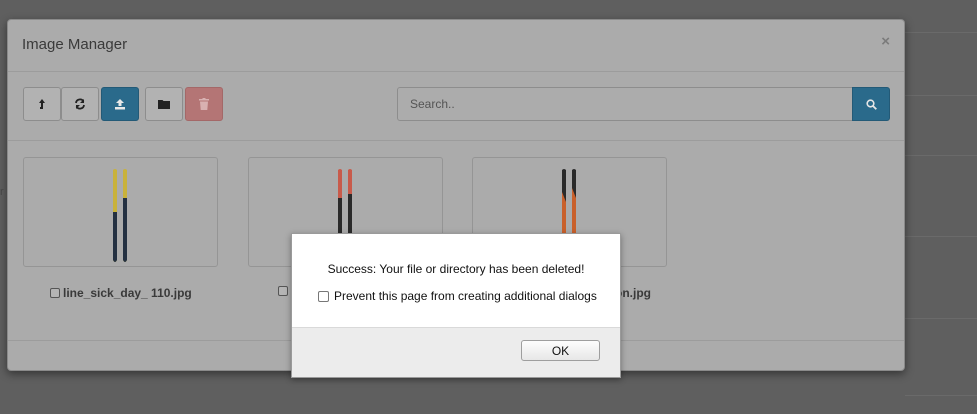 The width and height of the screenshot is (977, 414). I want to click on trash-icon, so click(204, 104).